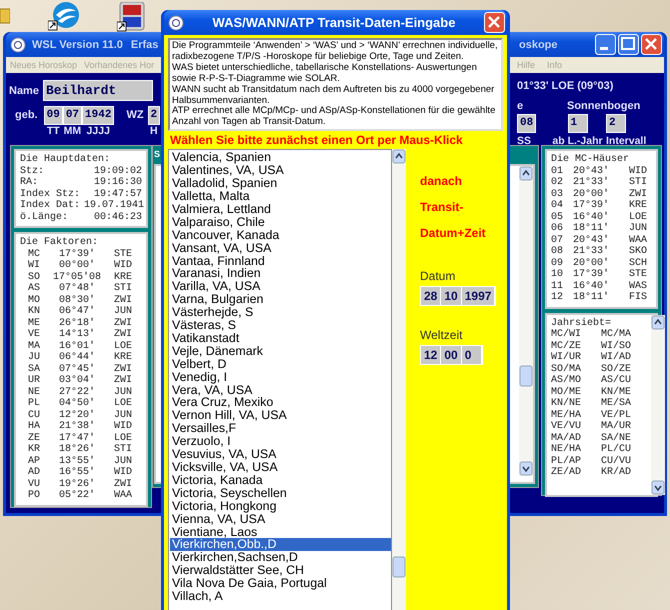 This screenshot has width=670, height=610. I want to click on list-item: Victoria, Seyschellen, so click(280, 493).